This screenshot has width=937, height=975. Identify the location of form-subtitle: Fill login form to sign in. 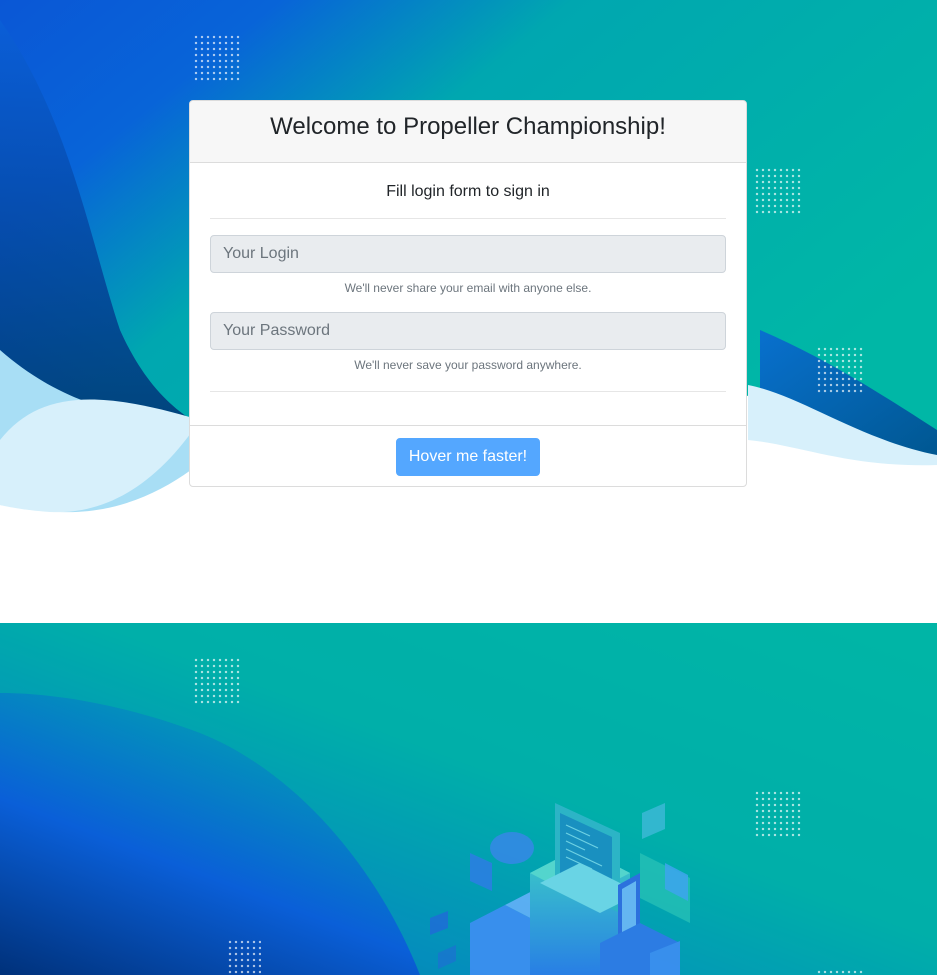
(468, 191).